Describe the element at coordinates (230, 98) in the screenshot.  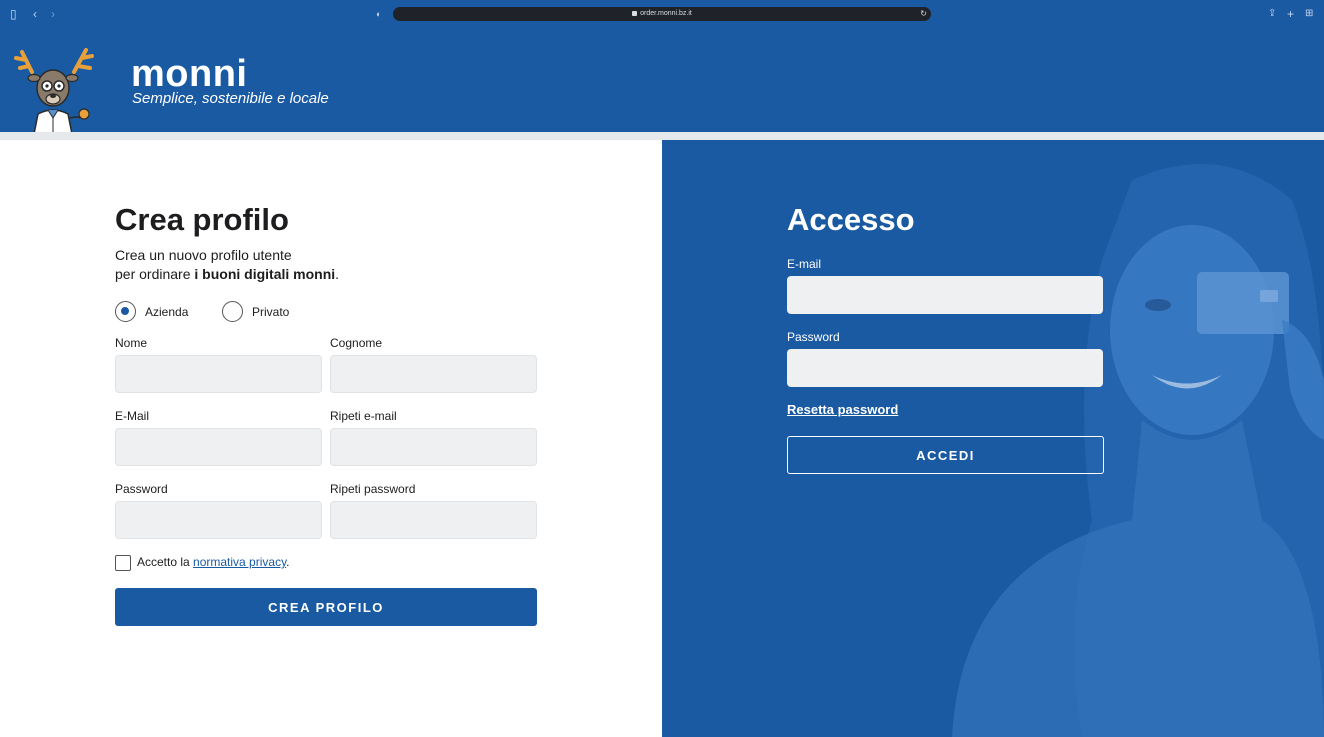
I see `brand-tagline: Semplice, sostenibile e locale` at that location.